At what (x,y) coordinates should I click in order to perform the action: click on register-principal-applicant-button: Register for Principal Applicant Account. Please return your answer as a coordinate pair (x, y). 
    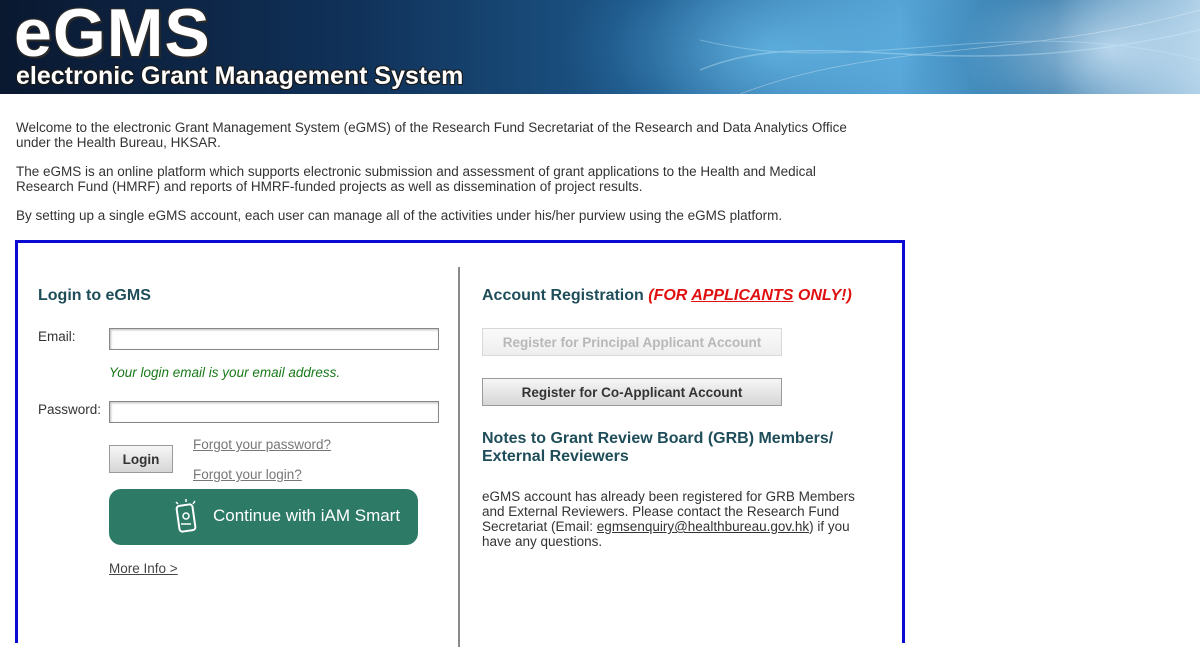
    Looking at the image, I should click on (632, 342).